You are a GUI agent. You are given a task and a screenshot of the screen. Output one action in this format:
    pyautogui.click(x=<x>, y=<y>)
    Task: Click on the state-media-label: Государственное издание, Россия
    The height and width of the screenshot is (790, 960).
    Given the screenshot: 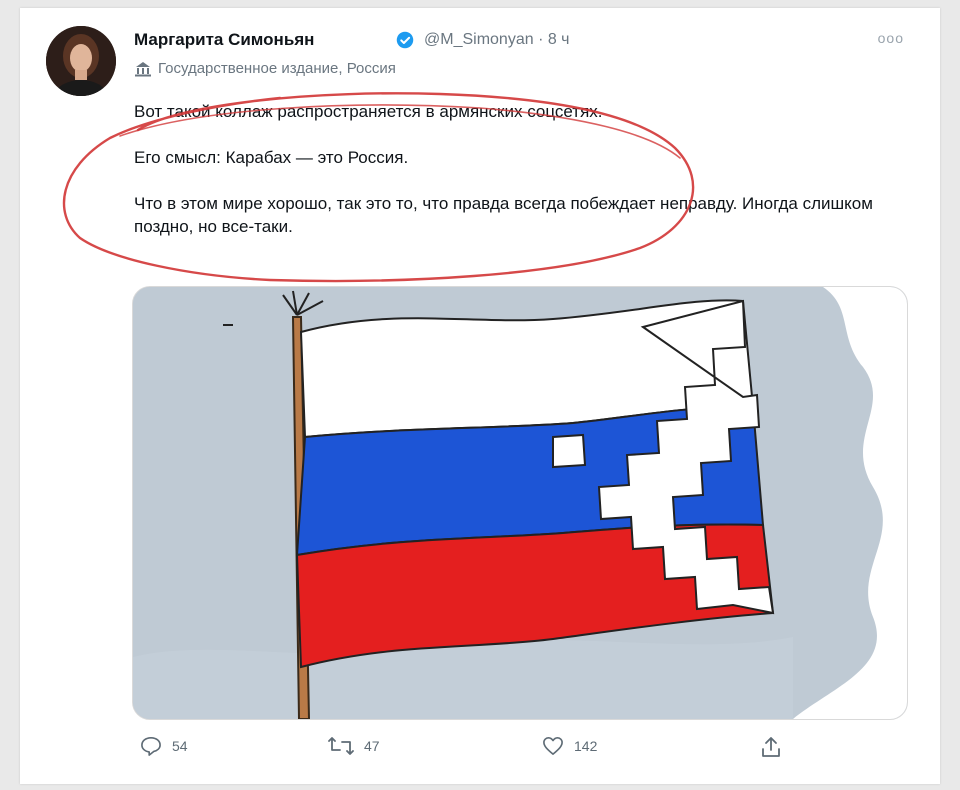 What is the action you would take?
    pyautogui.click(x=265, y=68)
    